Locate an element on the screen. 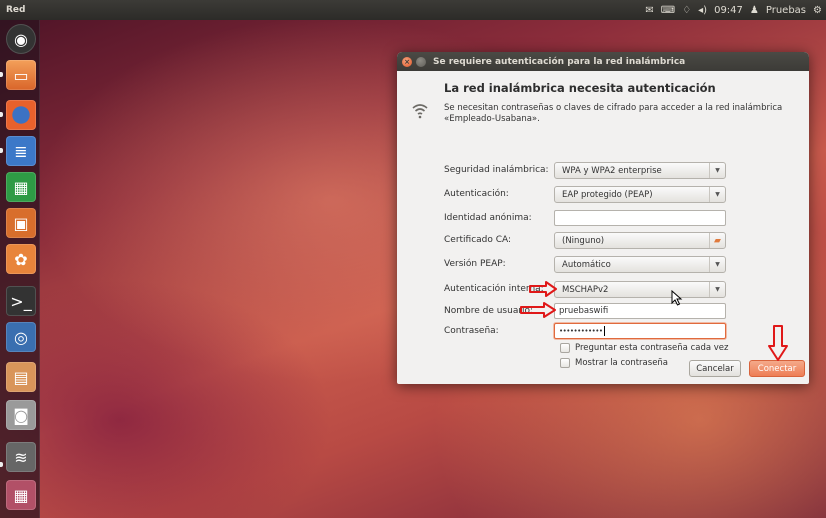 This screenshot has height=518, width=826. show-password-checkbox is located at coordinates (565, 363).